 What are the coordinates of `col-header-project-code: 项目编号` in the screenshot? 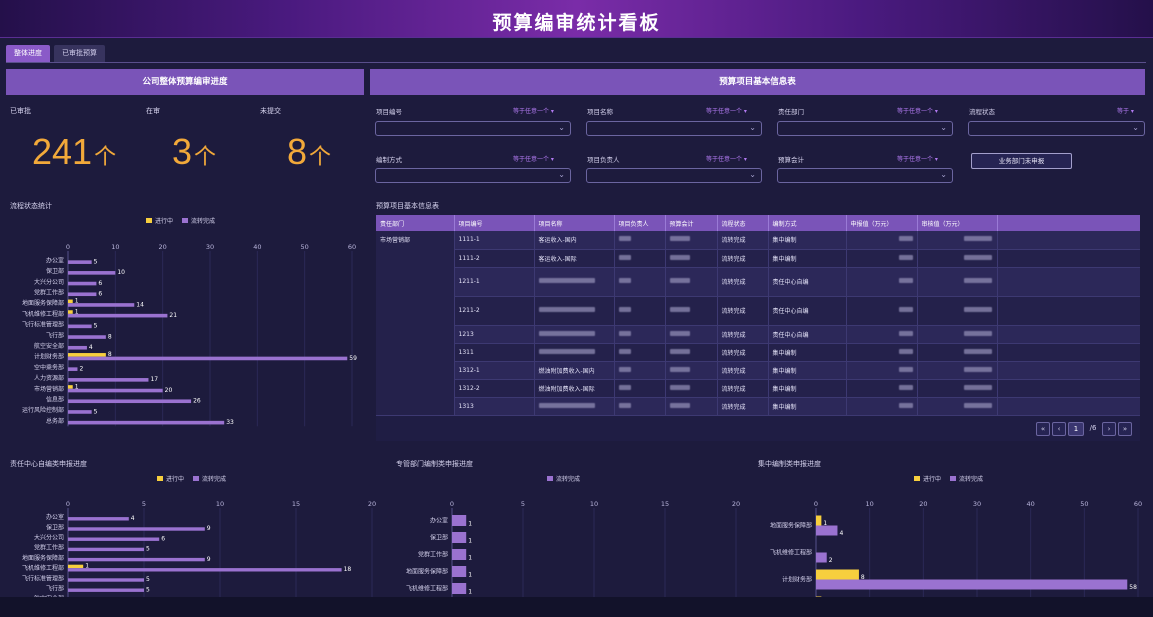 It's located at (494, 223).